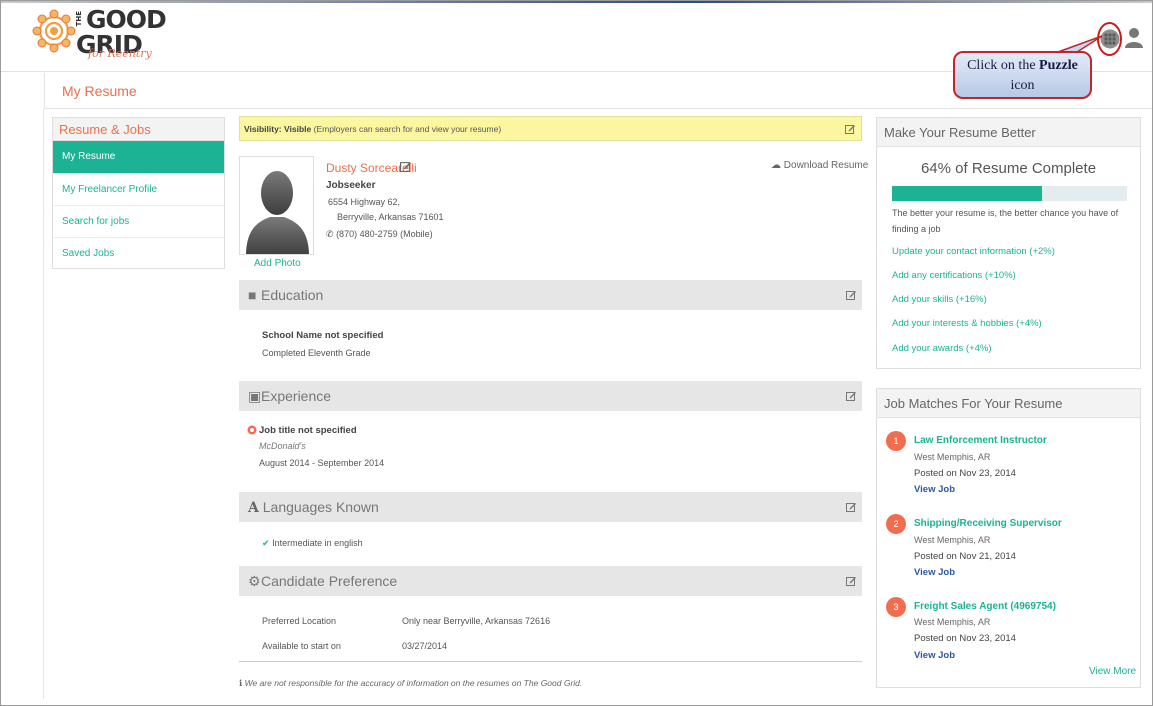  I want to click on job-match-title: Shipping/Receiving Supervisor, so click(988, 523).